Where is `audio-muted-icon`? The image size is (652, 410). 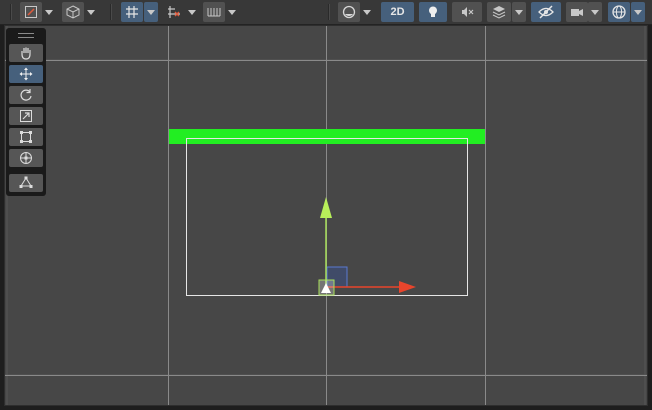
audio-muted-icon is located at coordinates (468, 12).